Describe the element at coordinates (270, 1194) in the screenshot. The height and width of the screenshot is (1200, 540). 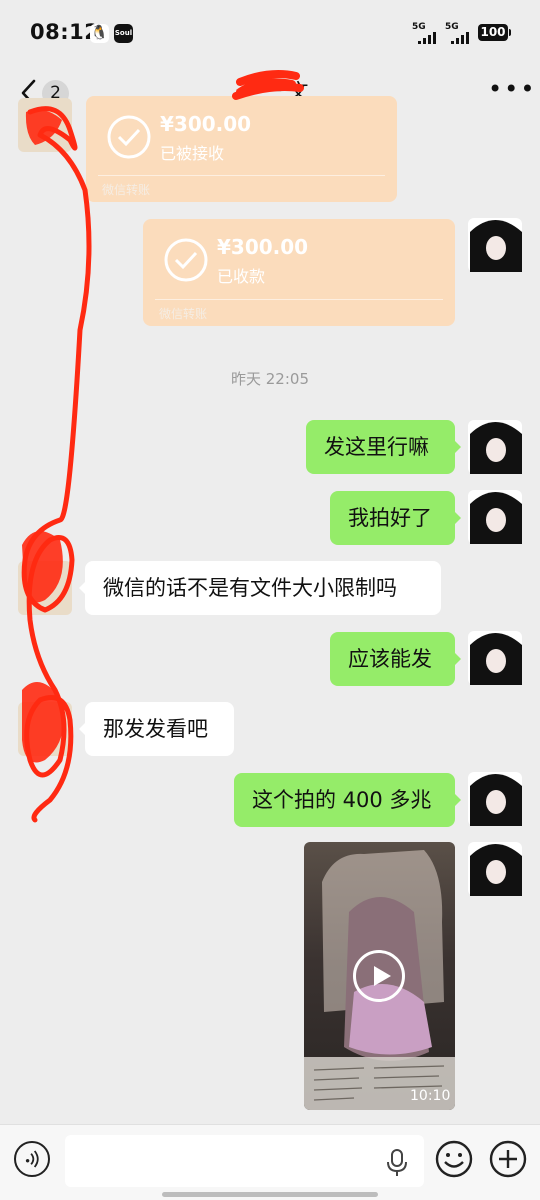
I see `home-indicator` at that location.